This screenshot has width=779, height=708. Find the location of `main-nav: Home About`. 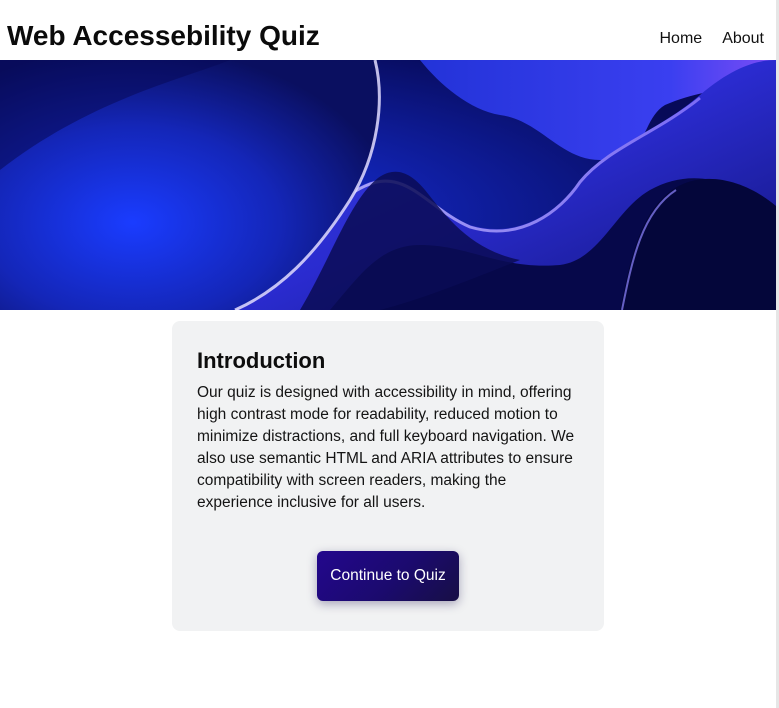

main-nav: Home About is located at coordinates (712, 39).